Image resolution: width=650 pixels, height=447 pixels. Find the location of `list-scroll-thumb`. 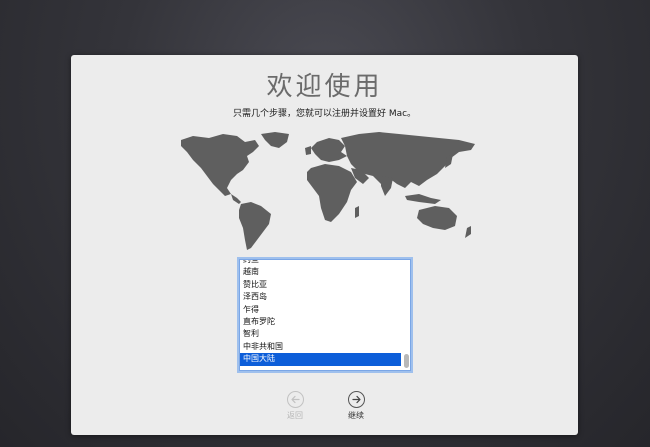

list-scroll-thumb is located at coordinates (406, 361).